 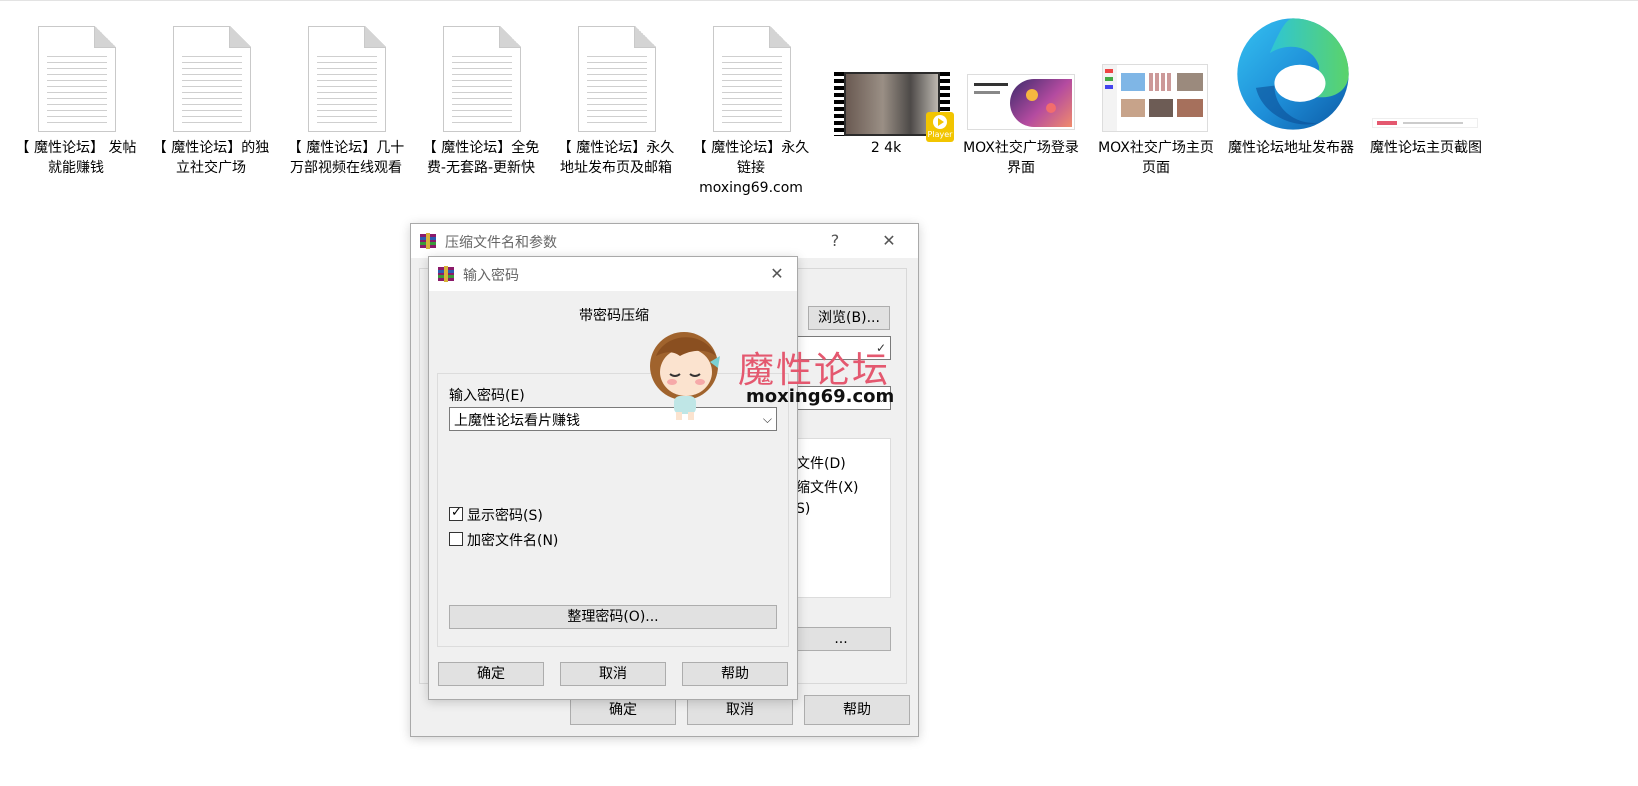 I want to click on file-item: 【 魔性论坛】永久链接moxing69.com, so click(x=751, y=107).